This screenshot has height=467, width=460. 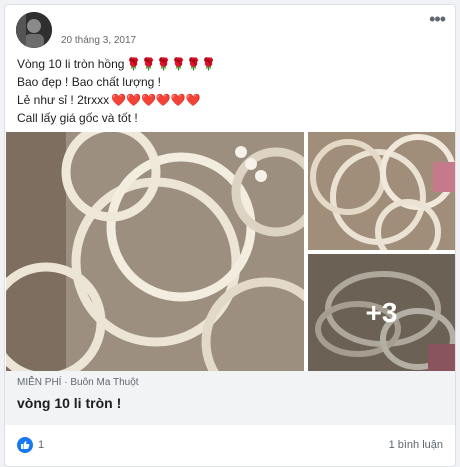 I want to click on post-line-text: Bao đẹp ! Bao chất lượng !, so click(x=89, y=82).